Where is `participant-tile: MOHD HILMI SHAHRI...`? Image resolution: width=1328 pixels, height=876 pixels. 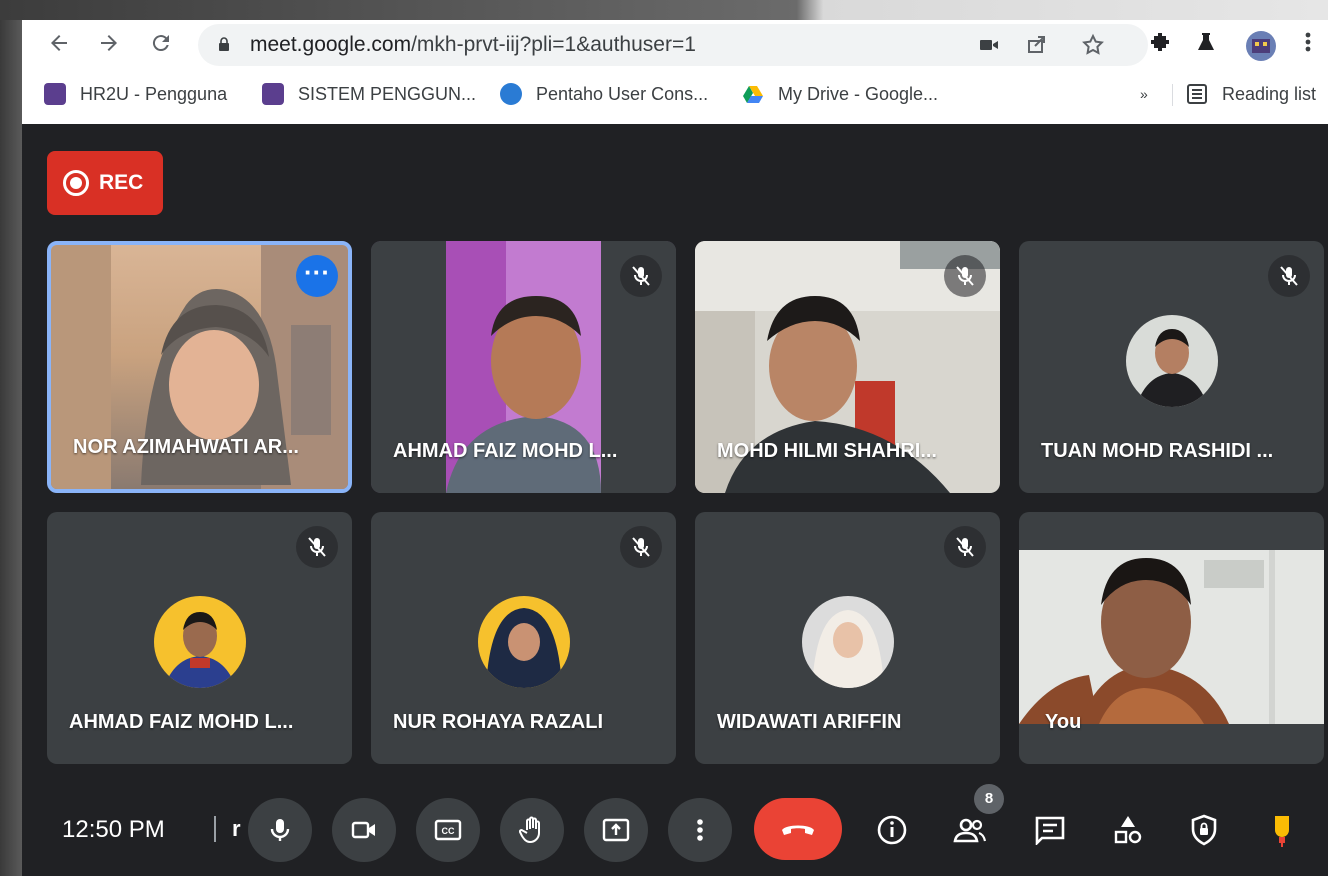
participant-tile: MOHD HILMI SHAHRI... is located at coordinates (847, 367).